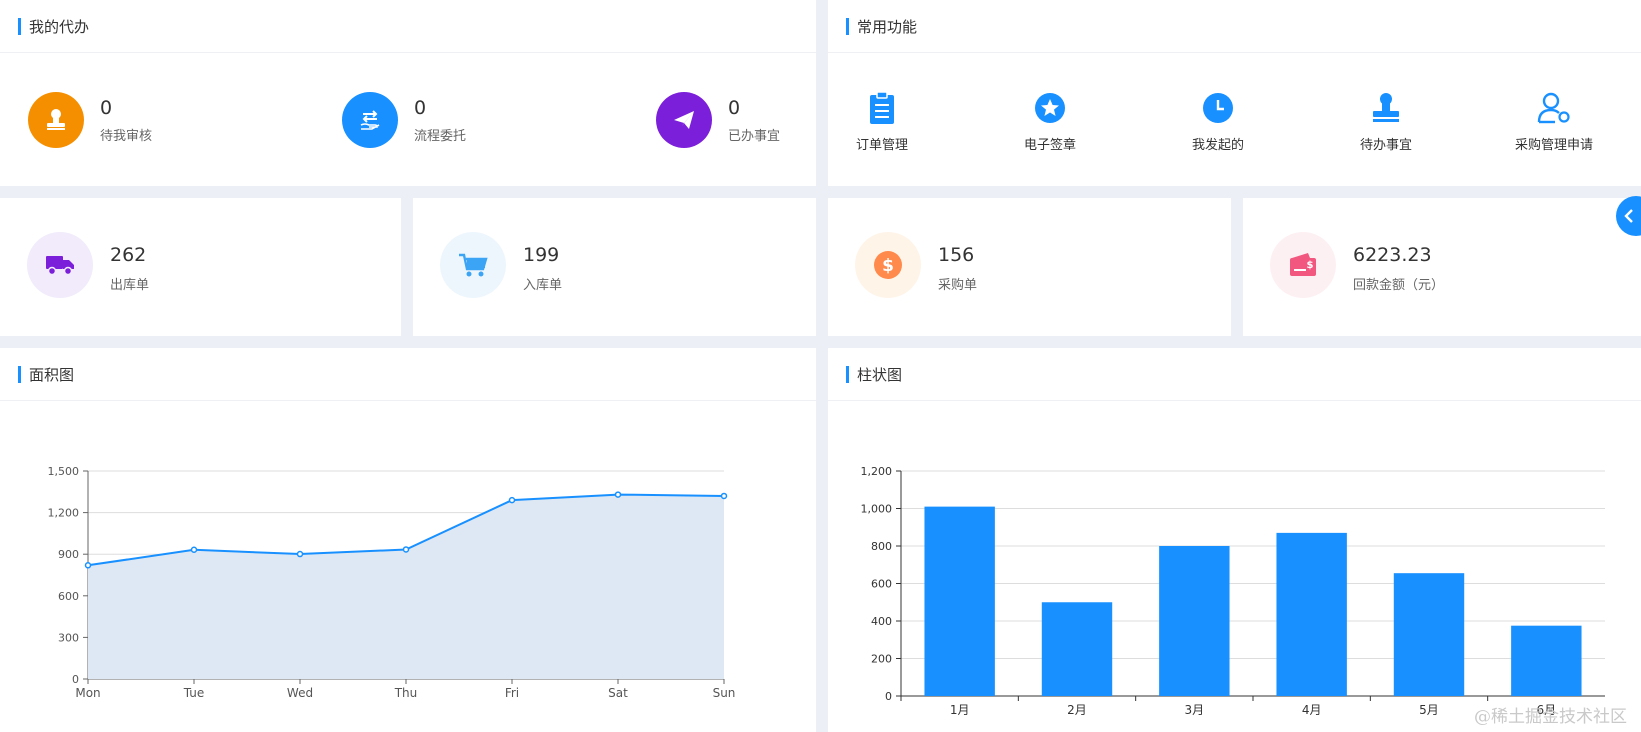 This screenshot has height=732, width=1641. What do you see at coordinates (881, 145) in the screenshot?
I see `func-label: 订单管理` at bounding box center [881, 145].